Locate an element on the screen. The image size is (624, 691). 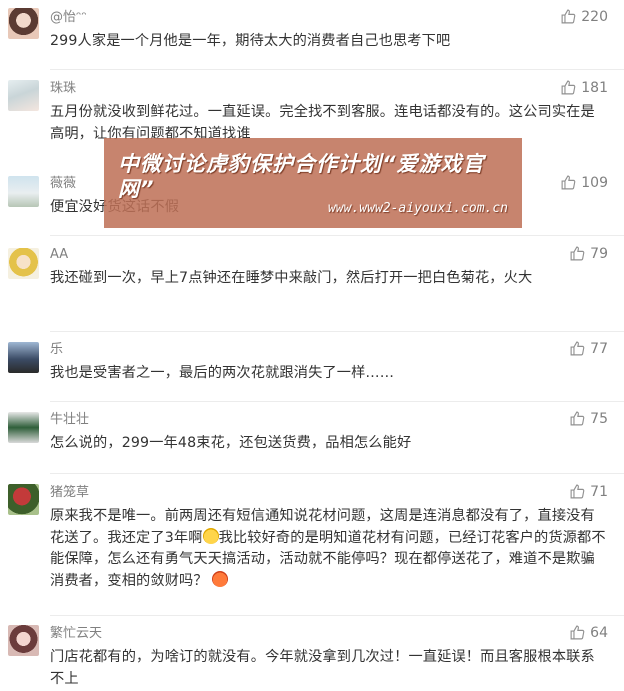
like-button: 109 is located at coordinates (584, 182).